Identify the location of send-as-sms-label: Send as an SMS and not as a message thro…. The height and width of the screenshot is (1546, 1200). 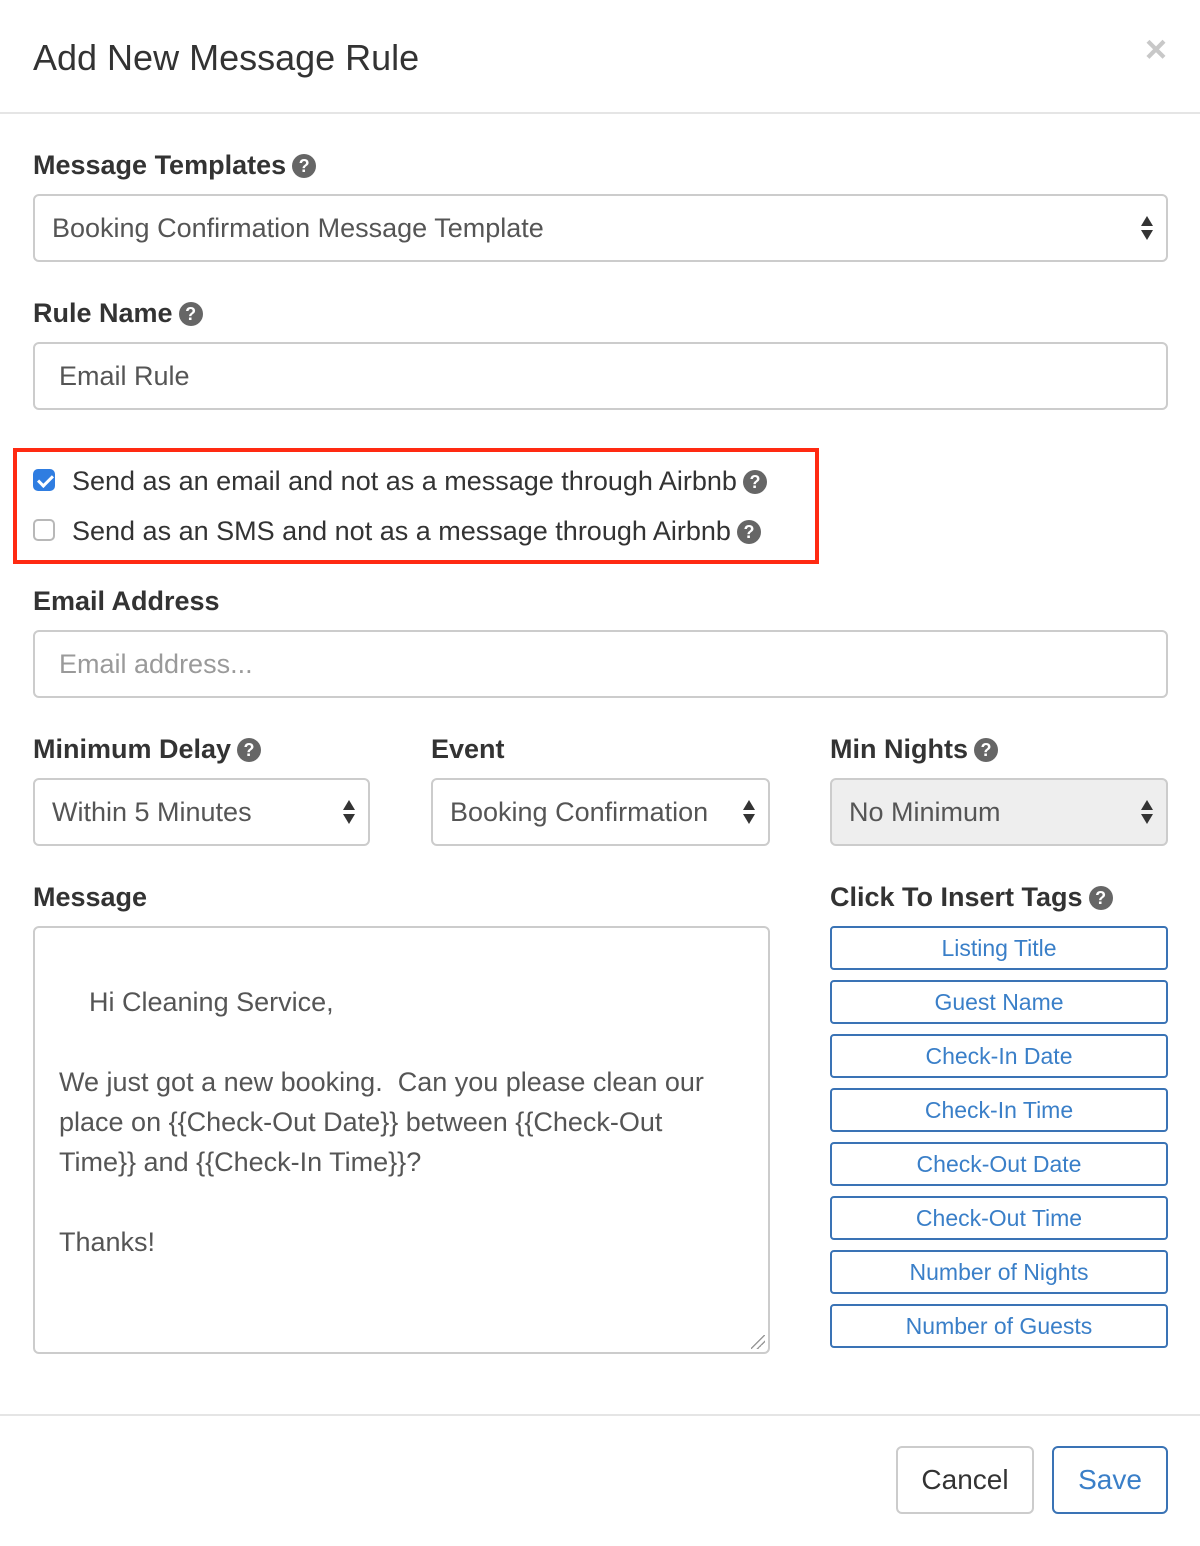
(416, 531).